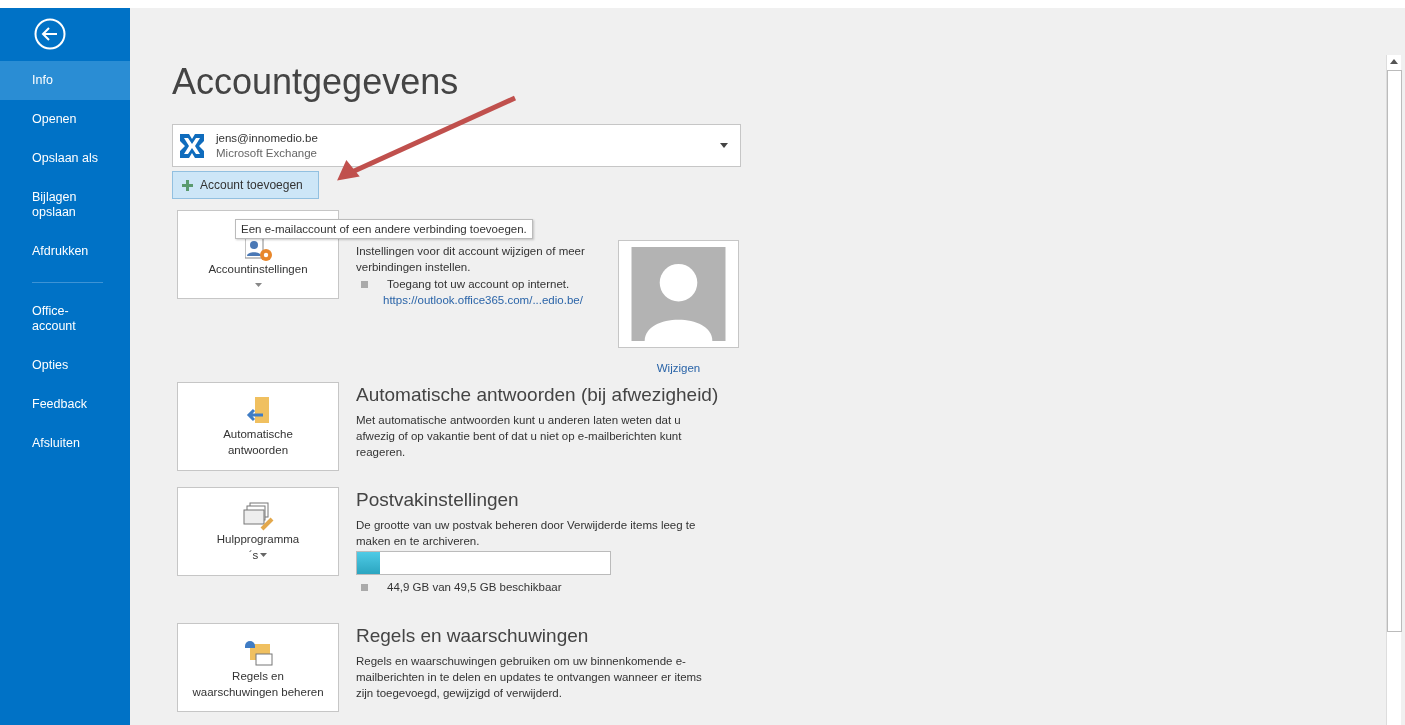 This screenshot has height=725, width=1405. Describe the element at coordinates (438, 500) in the screenshot. I see `section-heading: Postvakinstellingen` at that location.